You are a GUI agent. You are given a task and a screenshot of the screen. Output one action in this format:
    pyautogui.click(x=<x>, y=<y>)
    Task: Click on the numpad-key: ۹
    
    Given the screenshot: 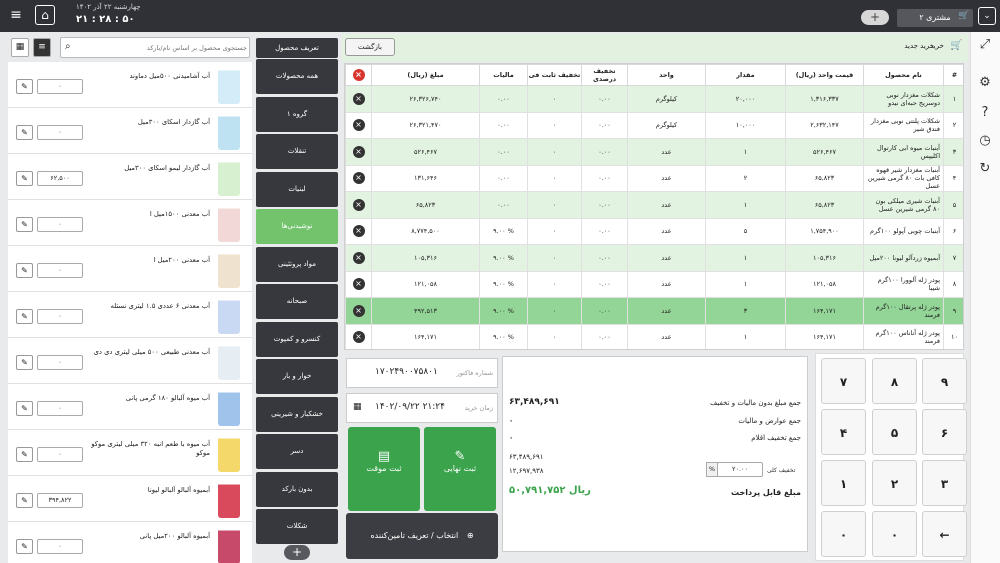 What is the action you would take?
    pyautogui.click(x=944, y=381)
    